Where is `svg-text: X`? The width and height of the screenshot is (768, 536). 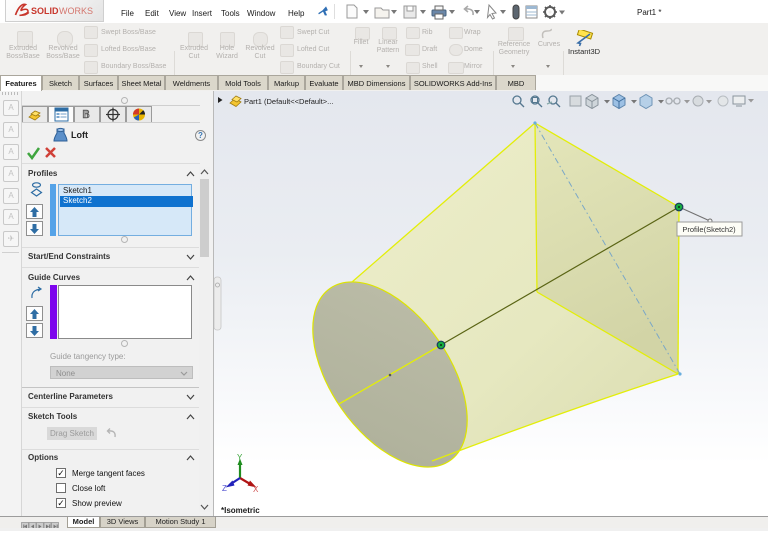 svg-text: X is located at coordinates (256, 489).